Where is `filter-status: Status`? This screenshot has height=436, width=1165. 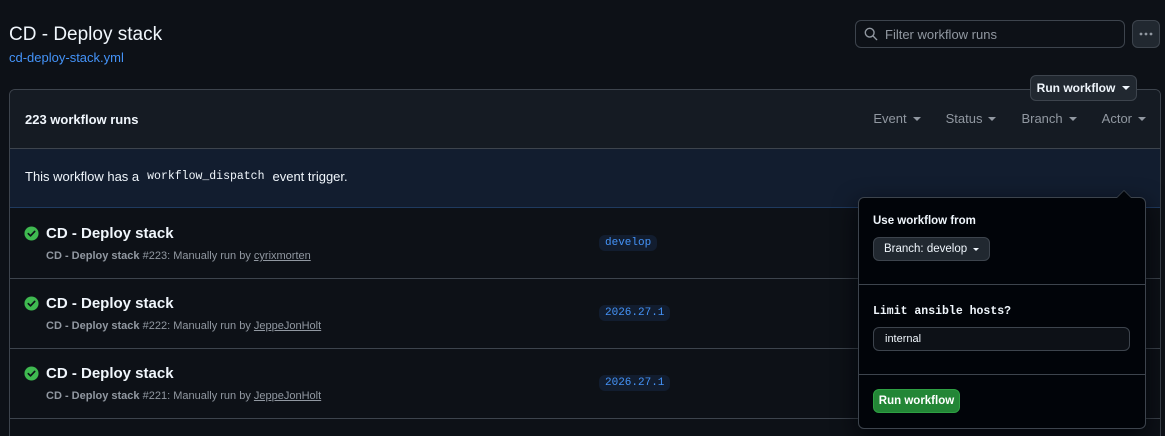 filter-status: Status is located at coordinates (971, 118).